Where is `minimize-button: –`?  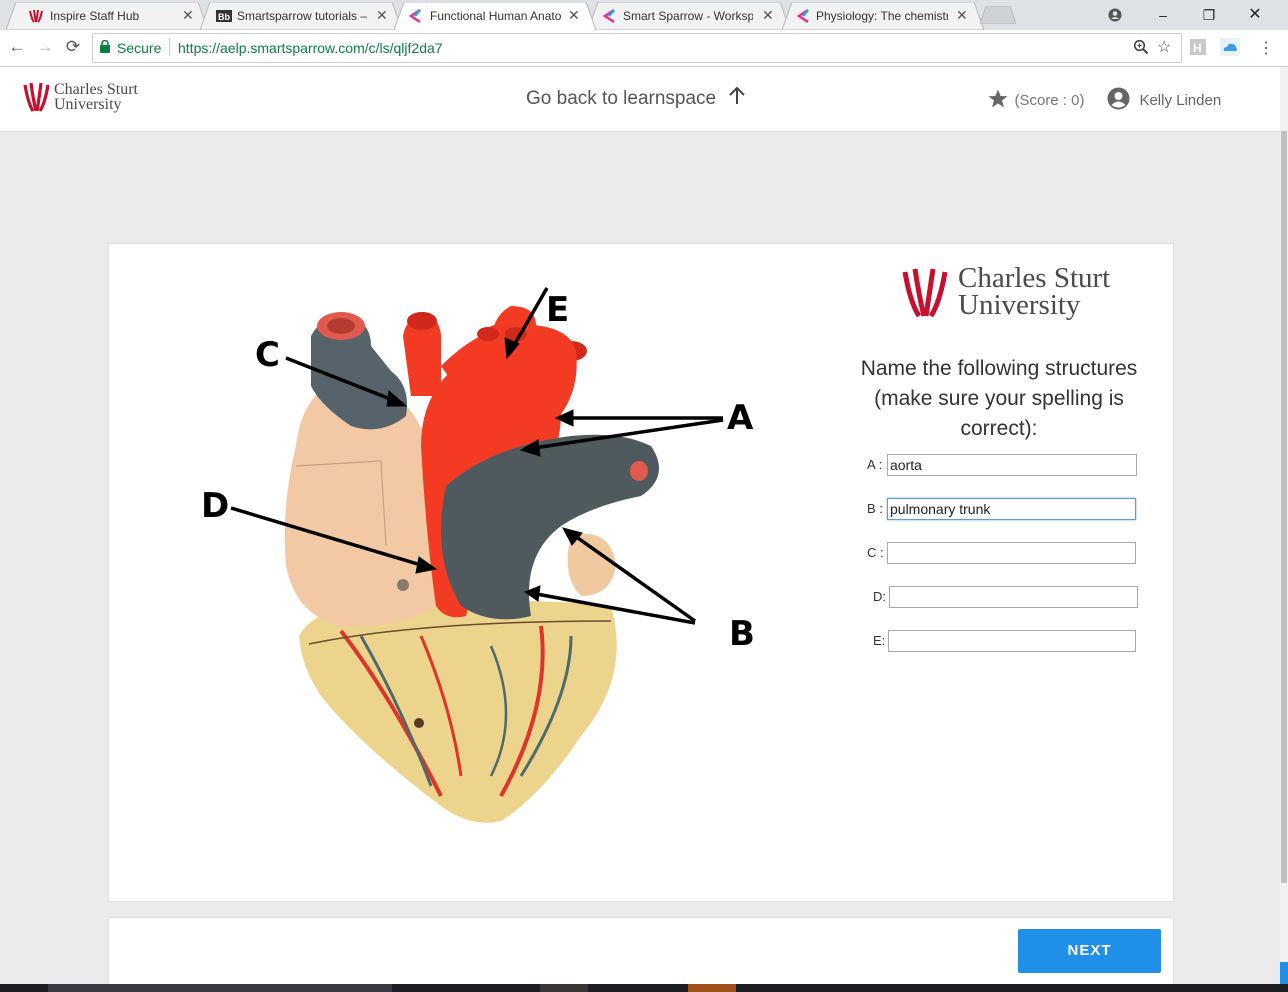
minimize-button: – is located at coordinates (1163, 15).